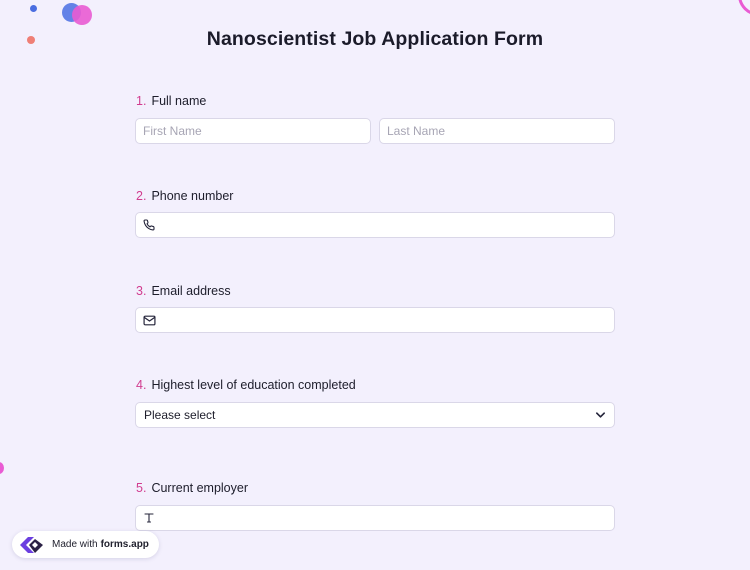 Image resolution: width=750 pixels, height=570 pixels. I want to click on question-label-phone: 2. Phone number, so click(184, 196).